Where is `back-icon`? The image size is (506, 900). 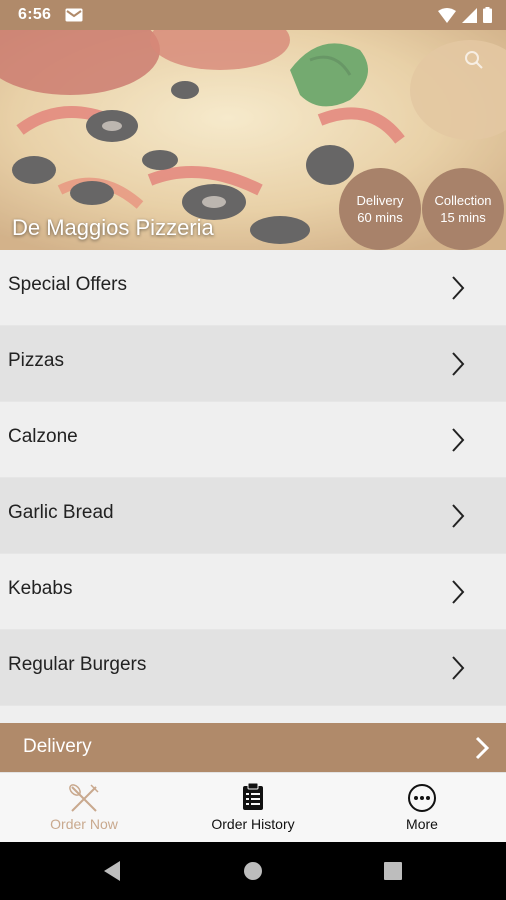 back-icon is located at coordinates (112, 873).